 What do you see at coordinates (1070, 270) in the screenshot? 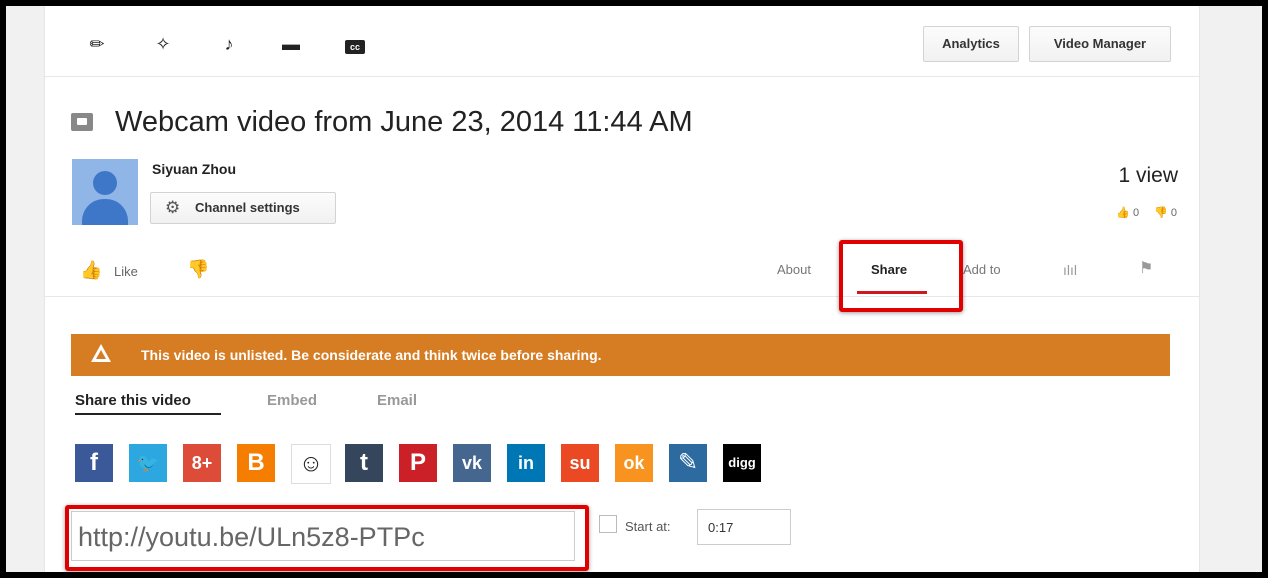
I see `stats-icon: ılıl` at bounding box center [1070, 270].